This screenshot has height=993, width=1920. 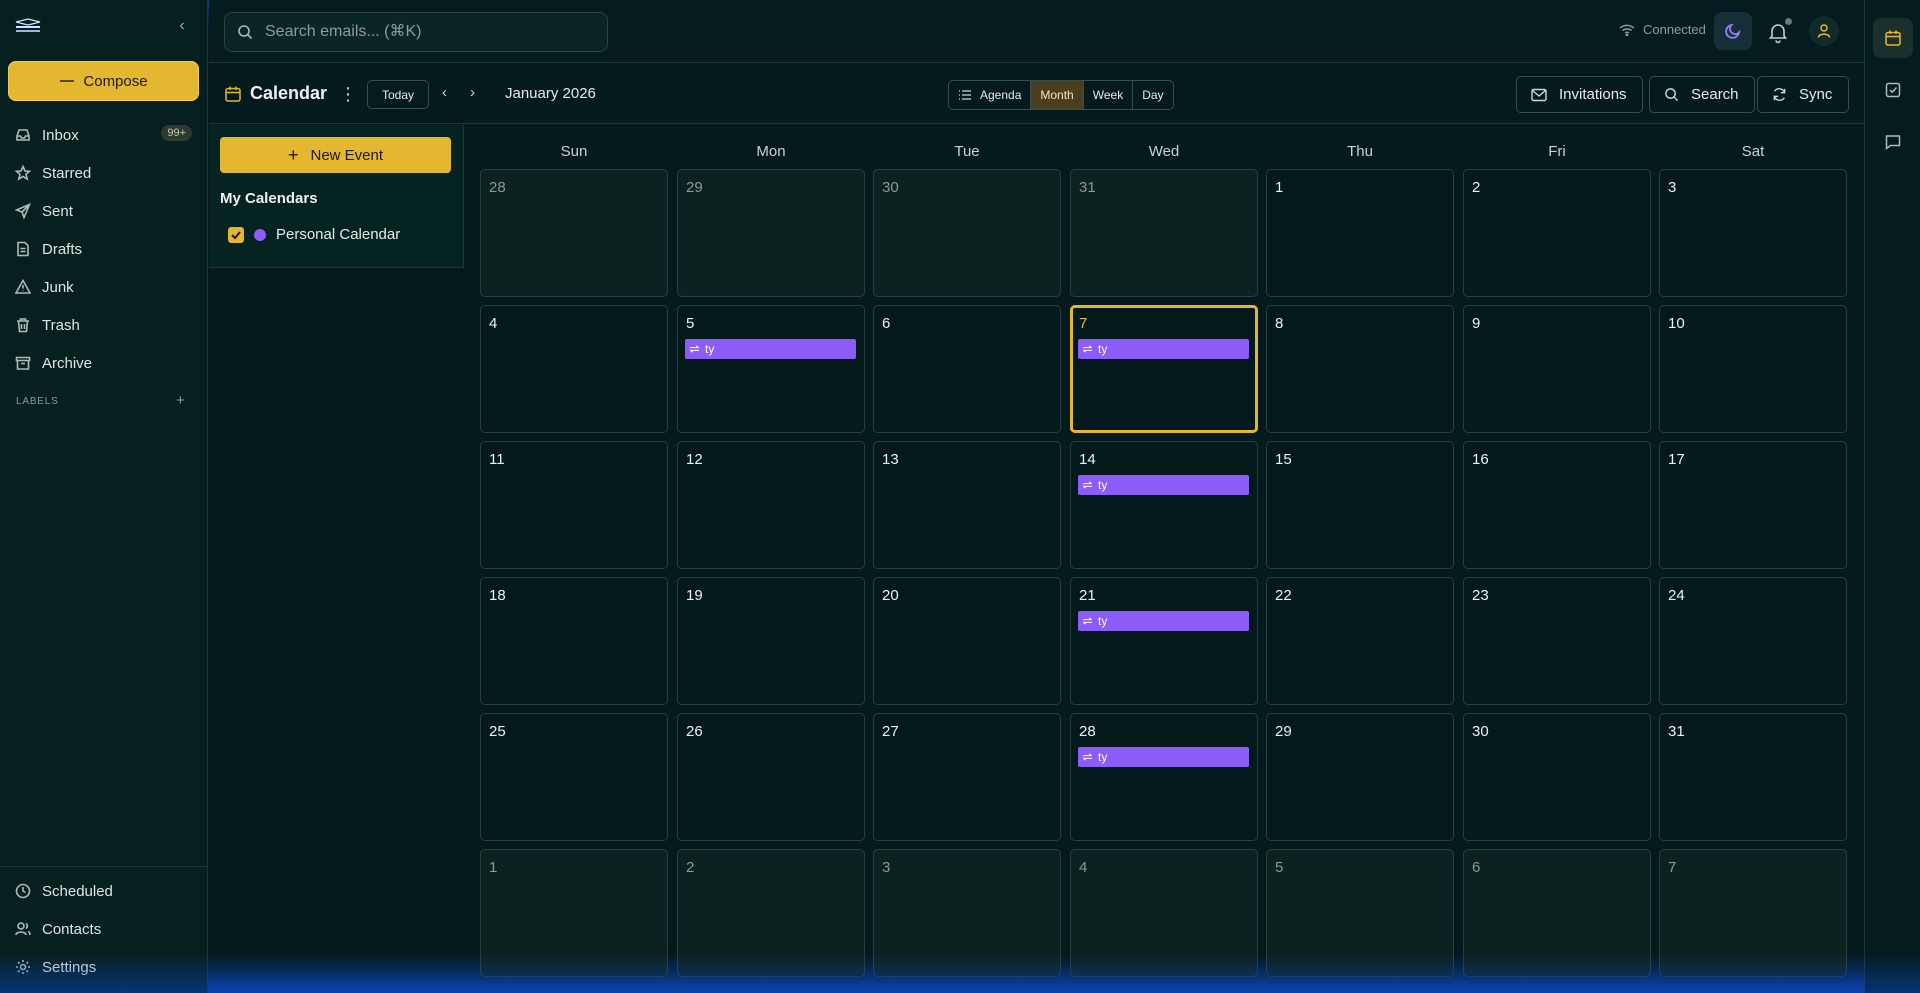 I want to click on search-box, so click(x=416, y=32).